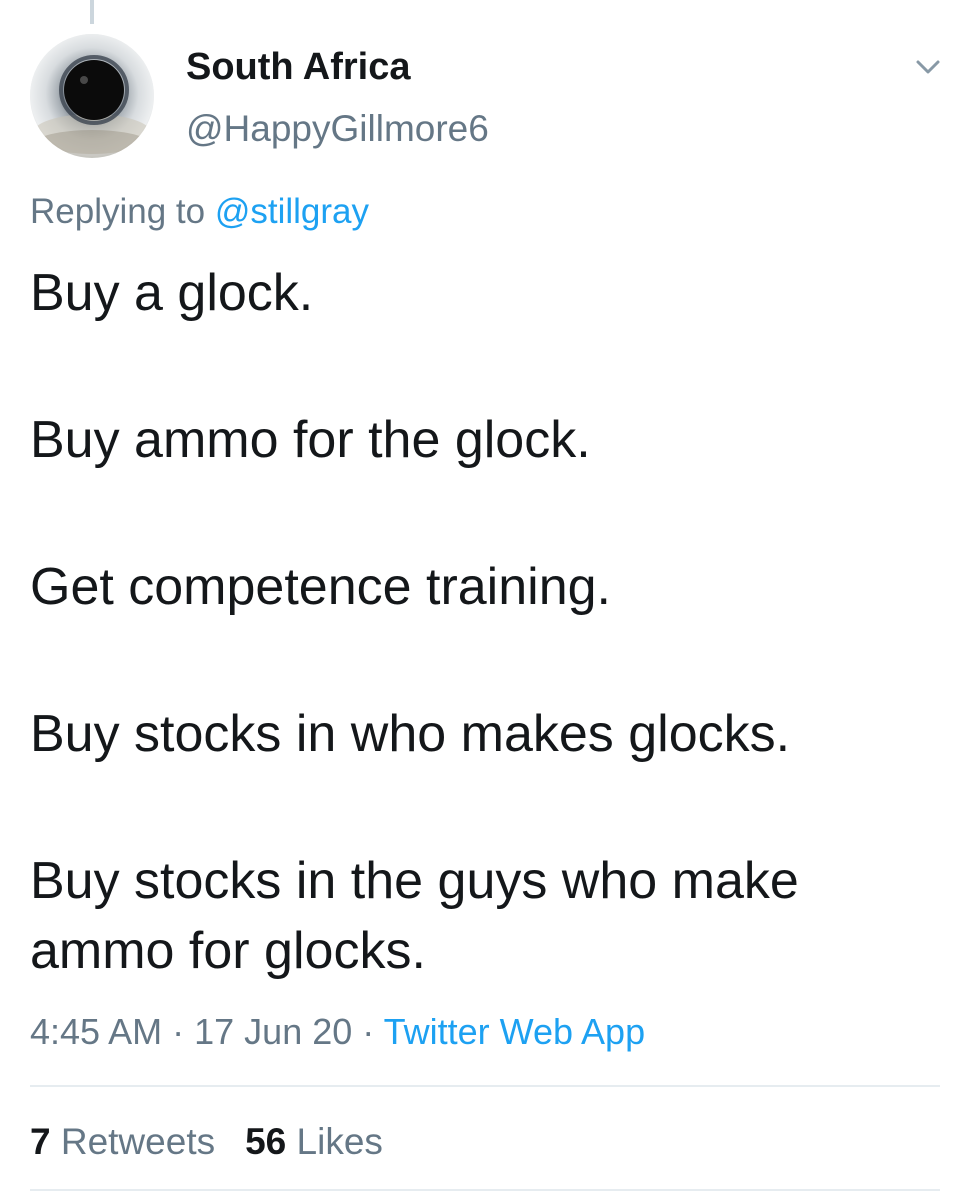  I want to click on tweet-line: Buy a glock., so click(172, 293).